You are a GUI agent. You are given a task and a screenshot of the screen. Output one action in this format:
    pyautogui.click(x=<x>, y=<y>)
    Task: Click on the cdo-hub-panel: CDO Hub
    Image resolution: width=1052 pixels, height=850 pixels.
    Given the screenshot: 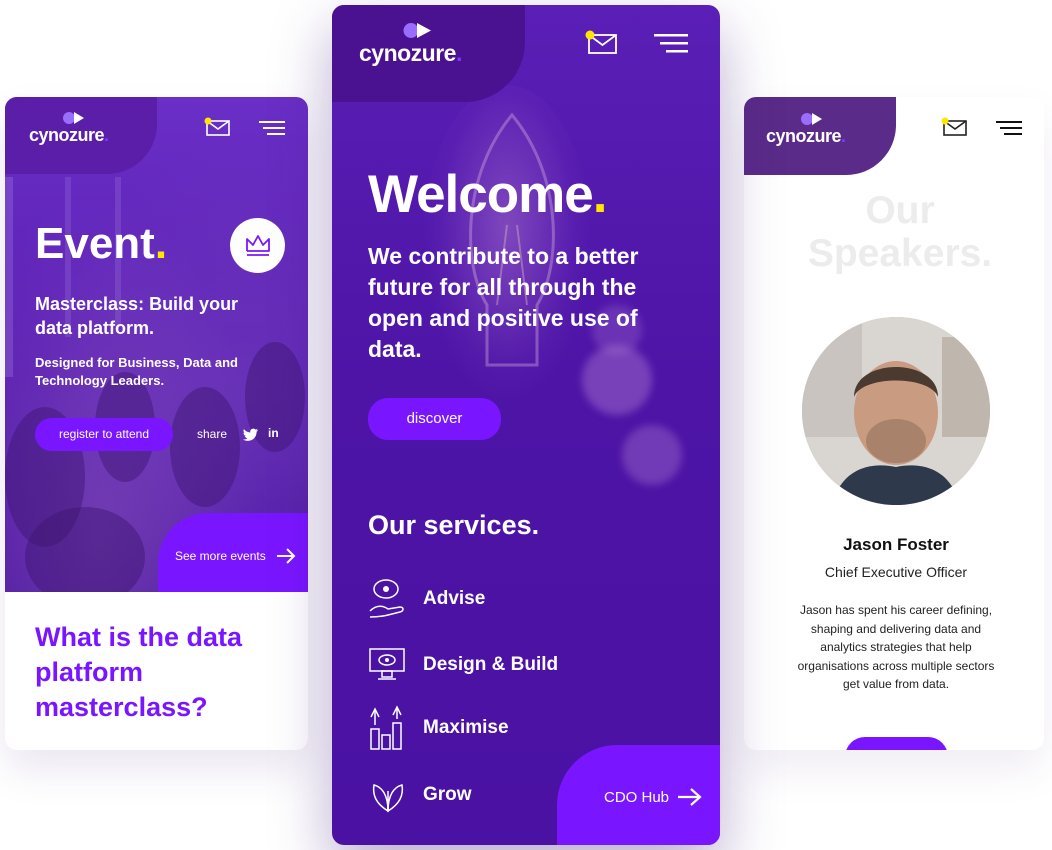 What is the action you would take?
    pyautogui.click(x=638, y=795)
    